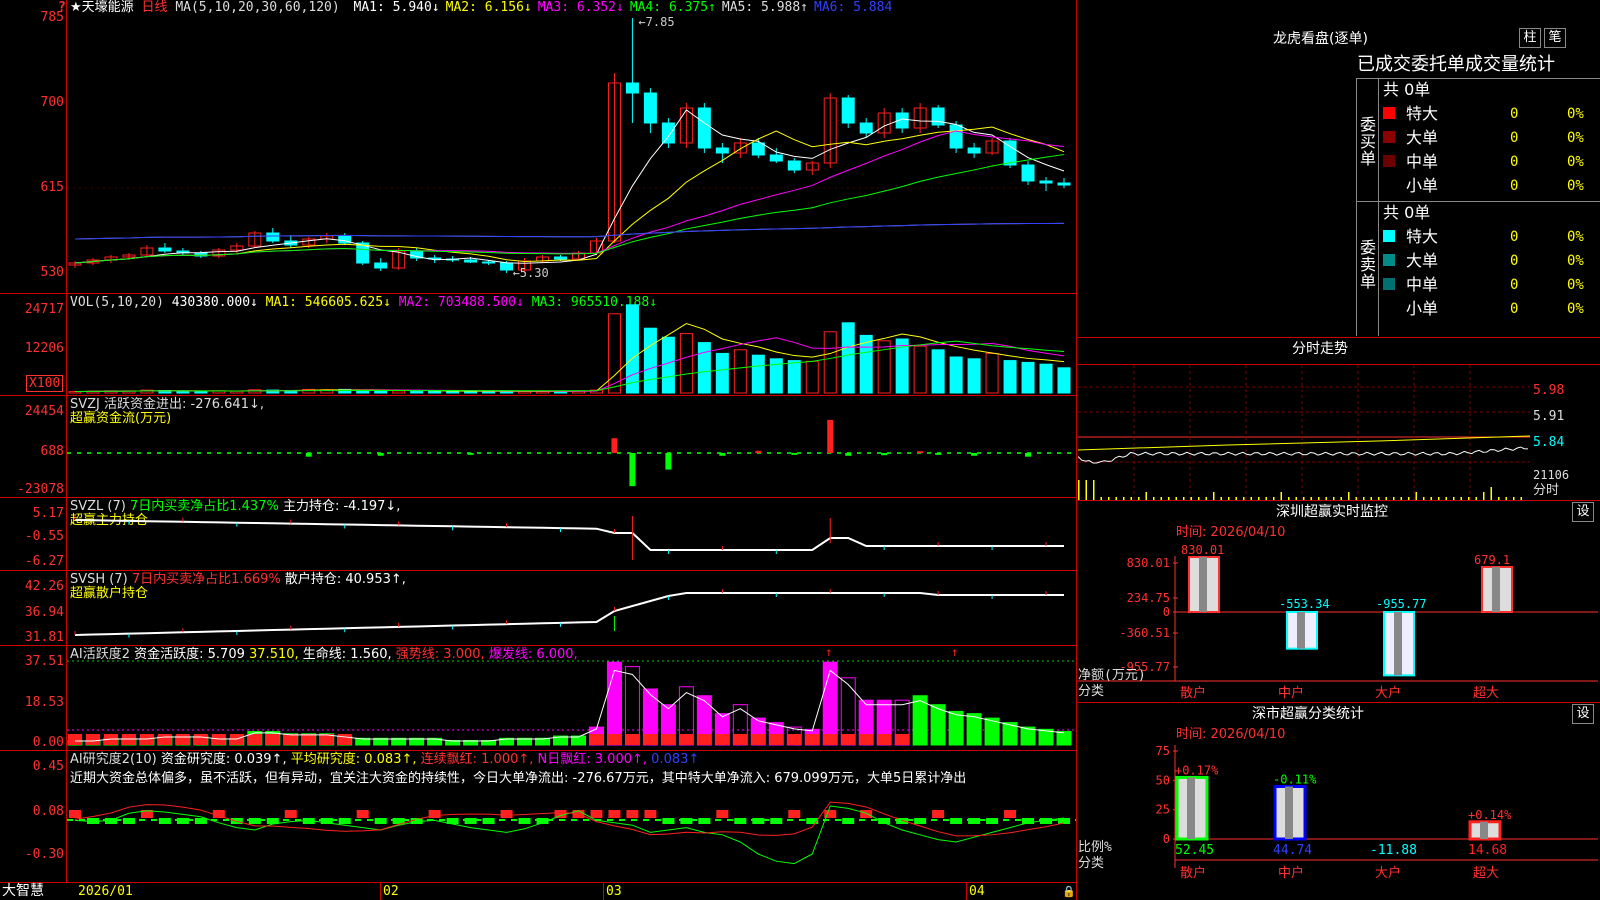 Image resolution: width=1600 pixels, height=900 pixels. What do you see at coordinates (828, 652) in the screenshot?
I see `arrow-marker: ↑` at bounding box center [828, 652].